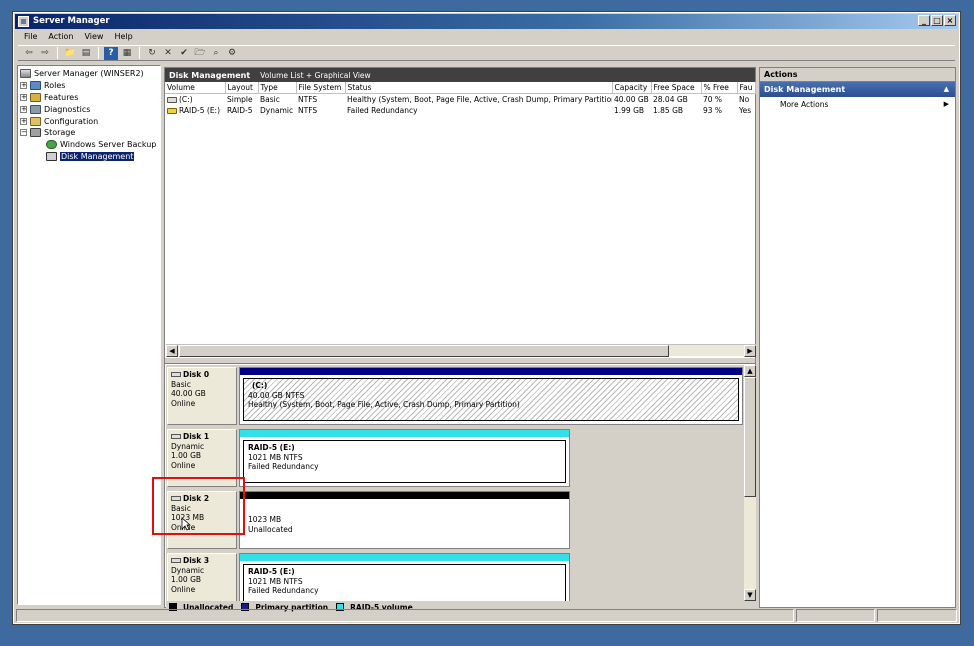 This screenshot has height=646, width=974. I want to click on column-header-fault-tolerance: Fau, so click(746, 88).